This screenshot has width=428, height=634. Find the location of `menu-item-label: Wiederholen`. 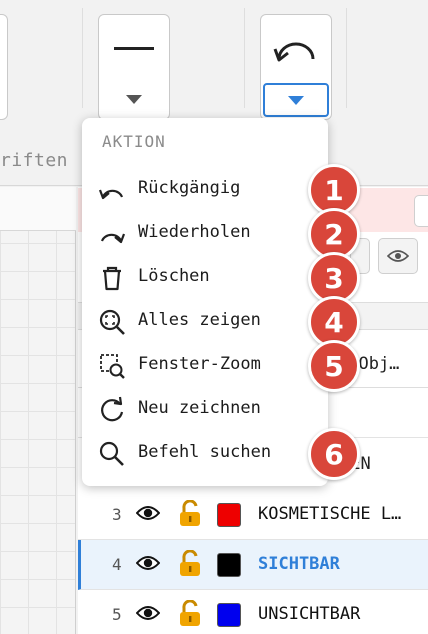

menu-item-label: Wiederholen is located at coordinates (194, 232).